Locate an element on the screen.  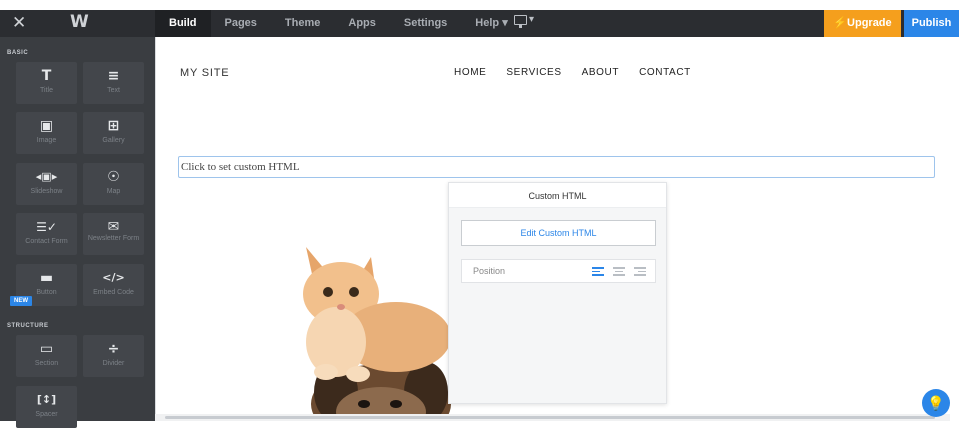
main-nav: Build Pages Theme Apps Settings Help ▾ is located at coordinates (338, 23).